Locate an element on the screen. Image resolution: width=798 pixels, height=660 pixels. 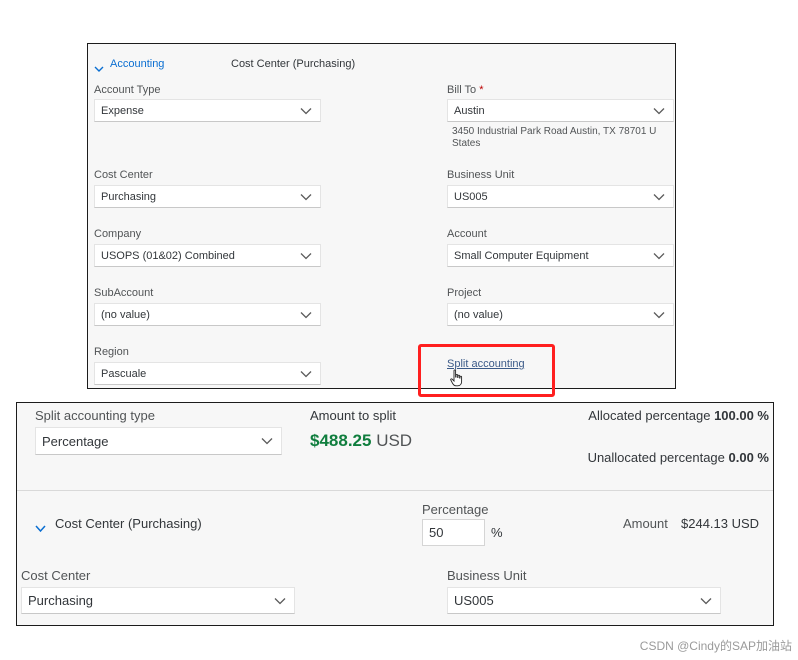
account-select: Small Computer Equipment is located at coordinates (560, 255).